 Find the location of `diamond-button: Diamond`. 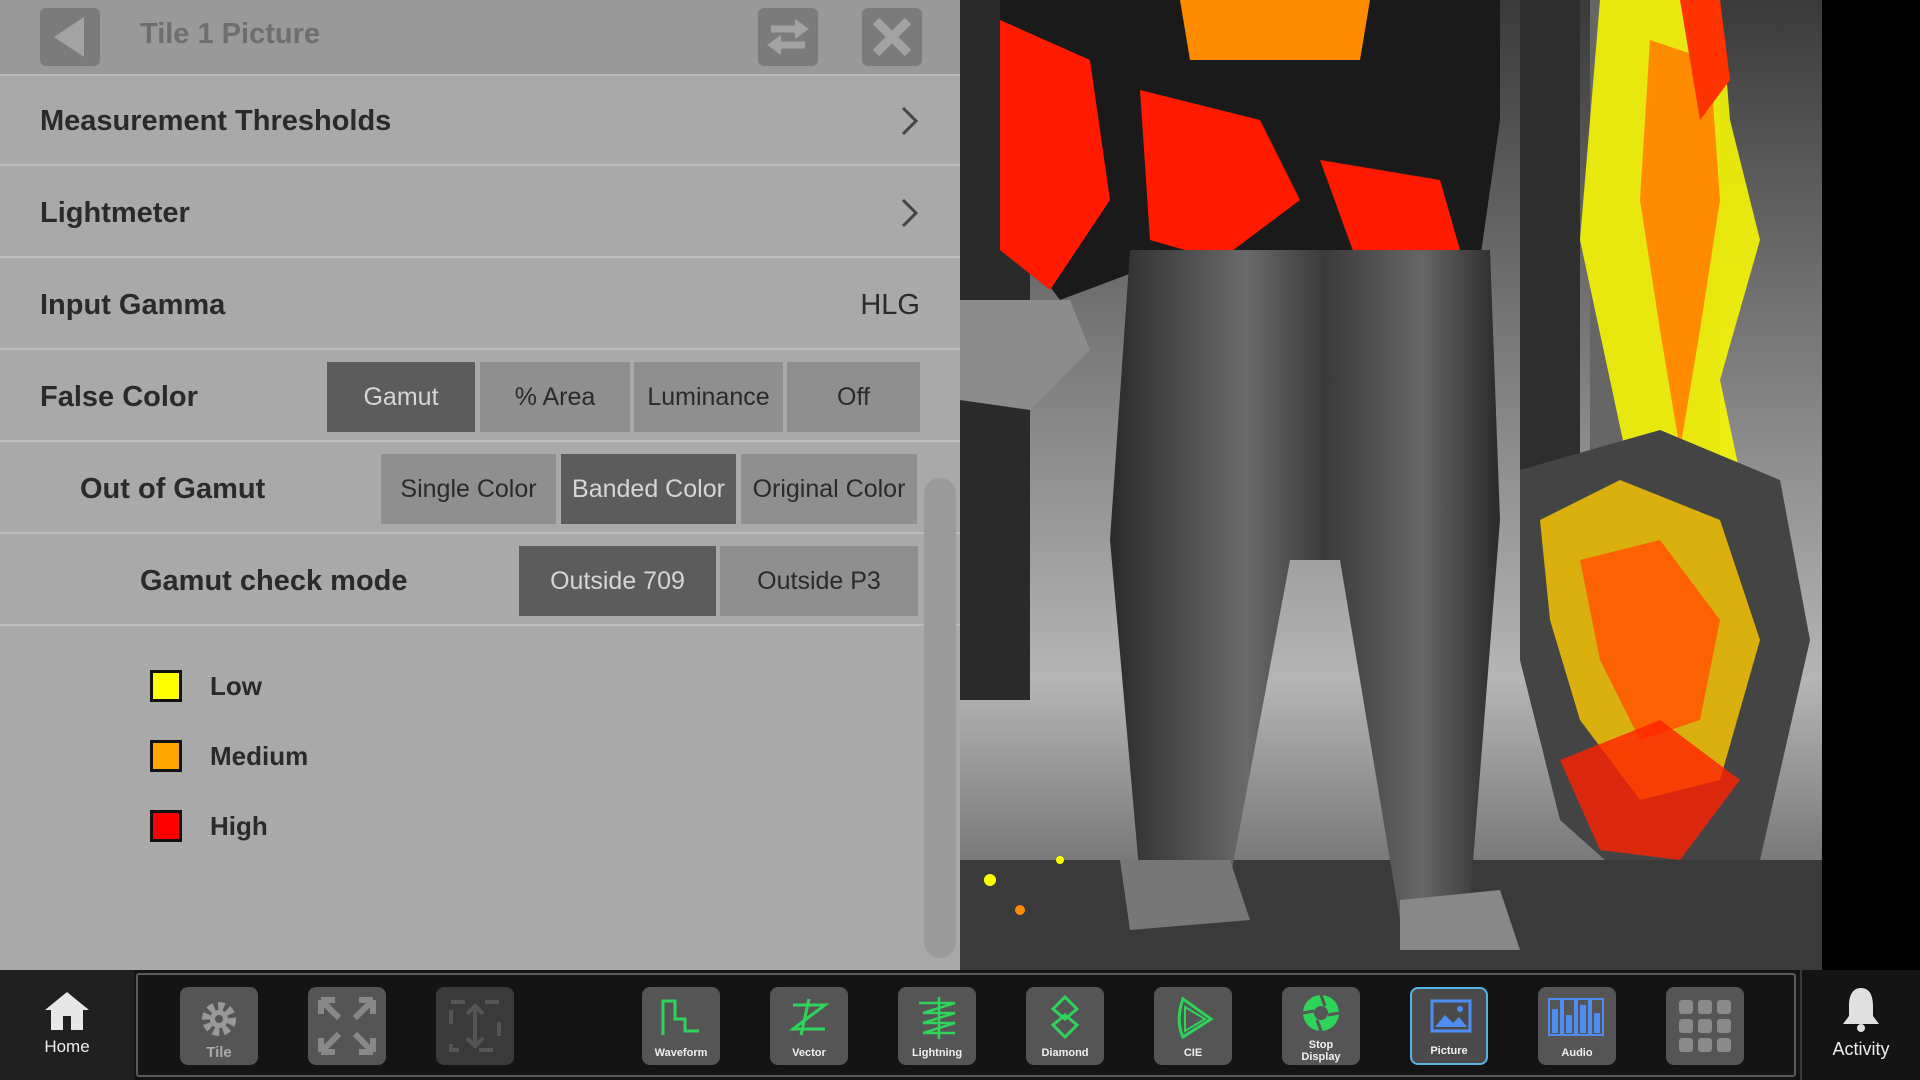

diamond-button: Diamond is located at coordinates (1065, 1026).